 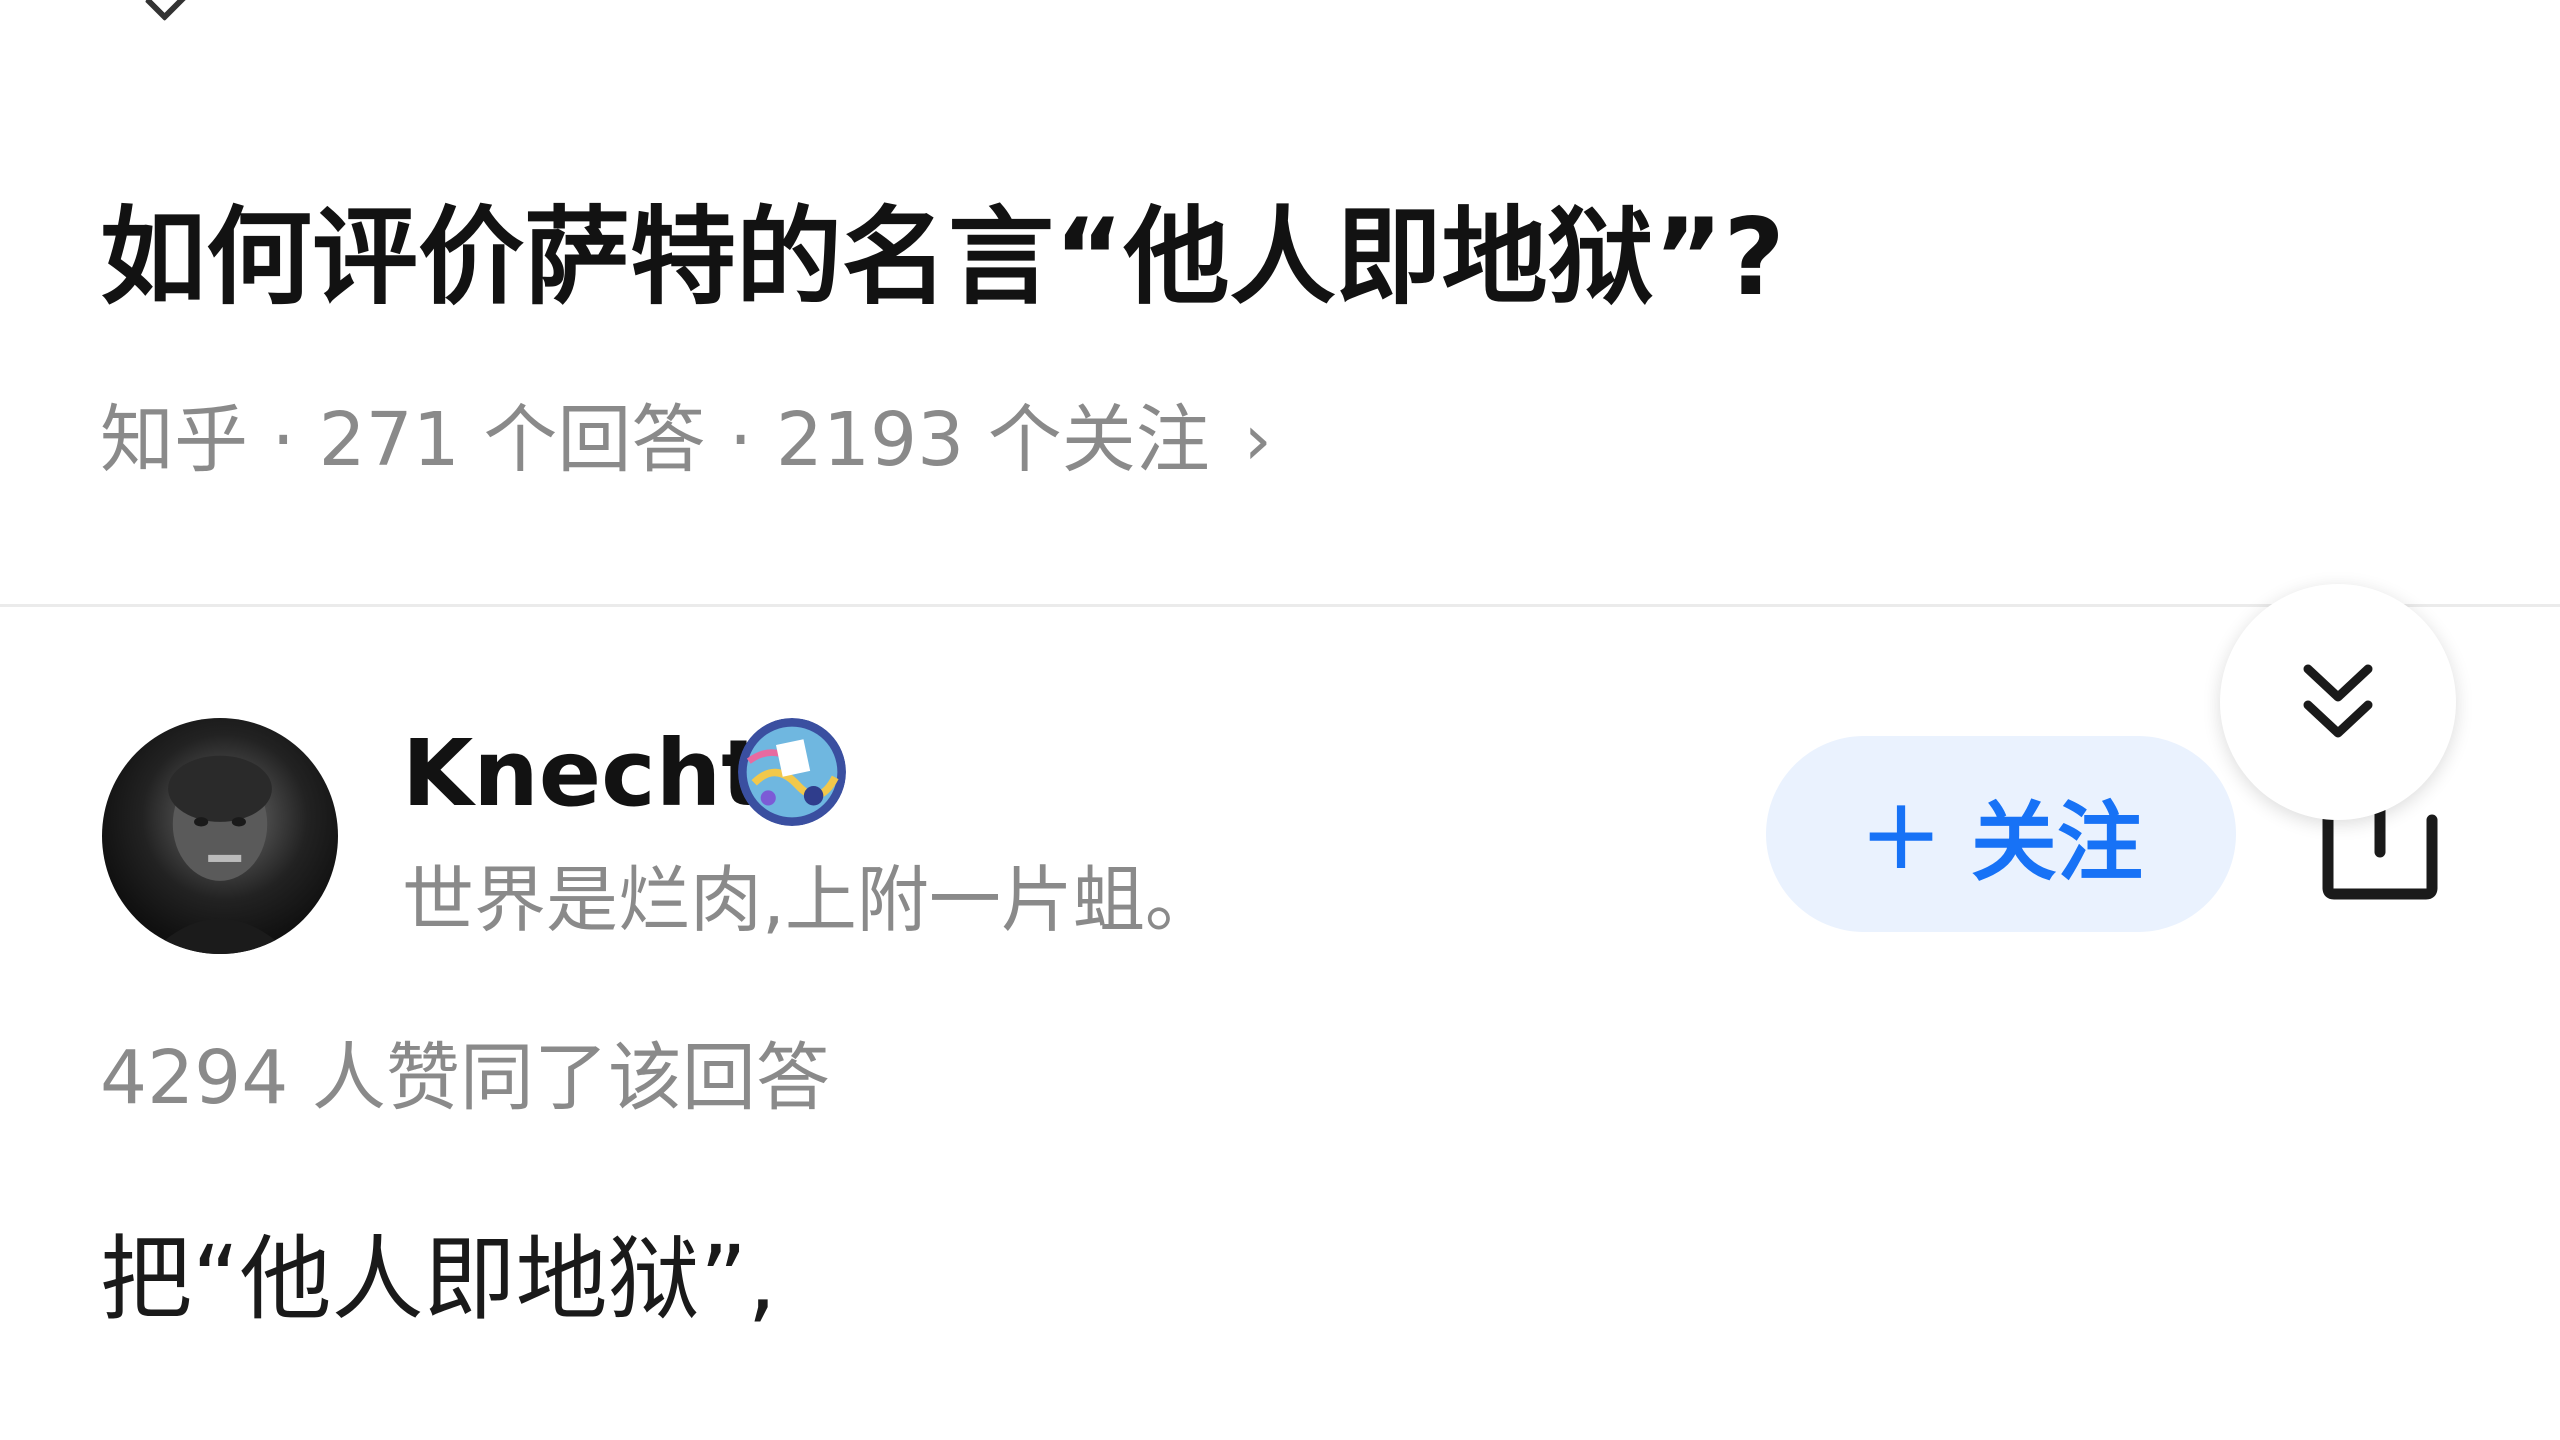 What do you see at coordinates (942, 258) in the screenshot?
I see `question-title: 如何评价萨特的名言“他人即地狱”?` at bounding box center [942, 258].